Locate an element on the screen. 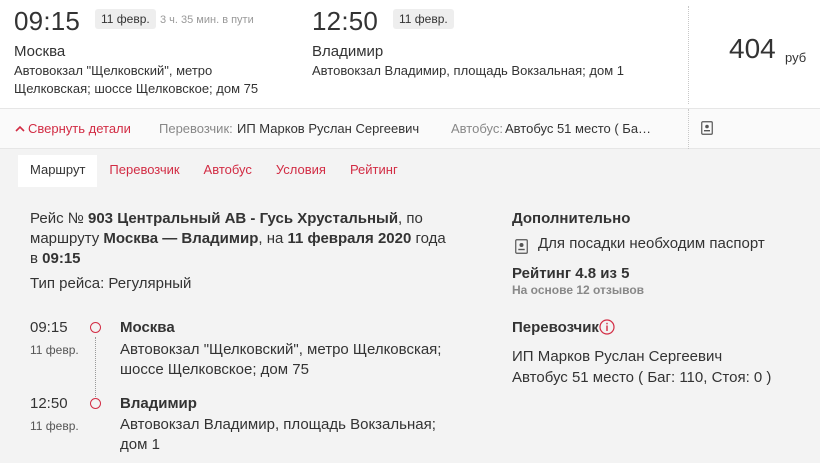 Image resolution: width=820 pixels, height=463 pixels. trip-desc-prefix: Рейс № is located at coordinates (59, 218).